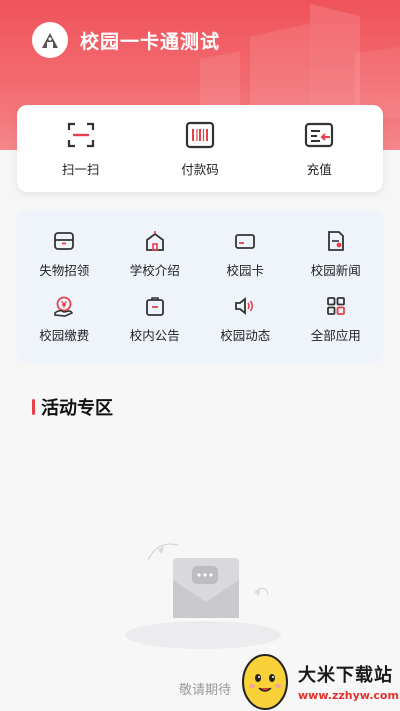 The height and width of the screenshot is (711, 400). Describe the element at coordinates (336, 254) in the screenshot. I see `service-campus-news: 校园新闻` at that location.